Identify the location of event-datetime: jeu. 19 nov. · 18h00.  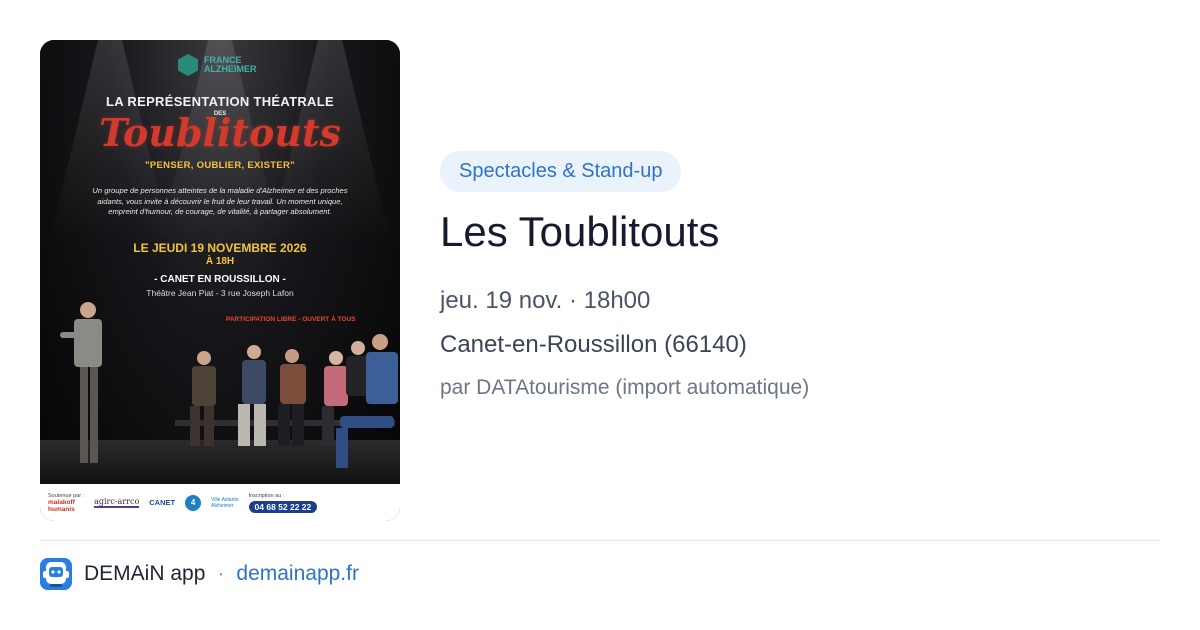
(545, 300).